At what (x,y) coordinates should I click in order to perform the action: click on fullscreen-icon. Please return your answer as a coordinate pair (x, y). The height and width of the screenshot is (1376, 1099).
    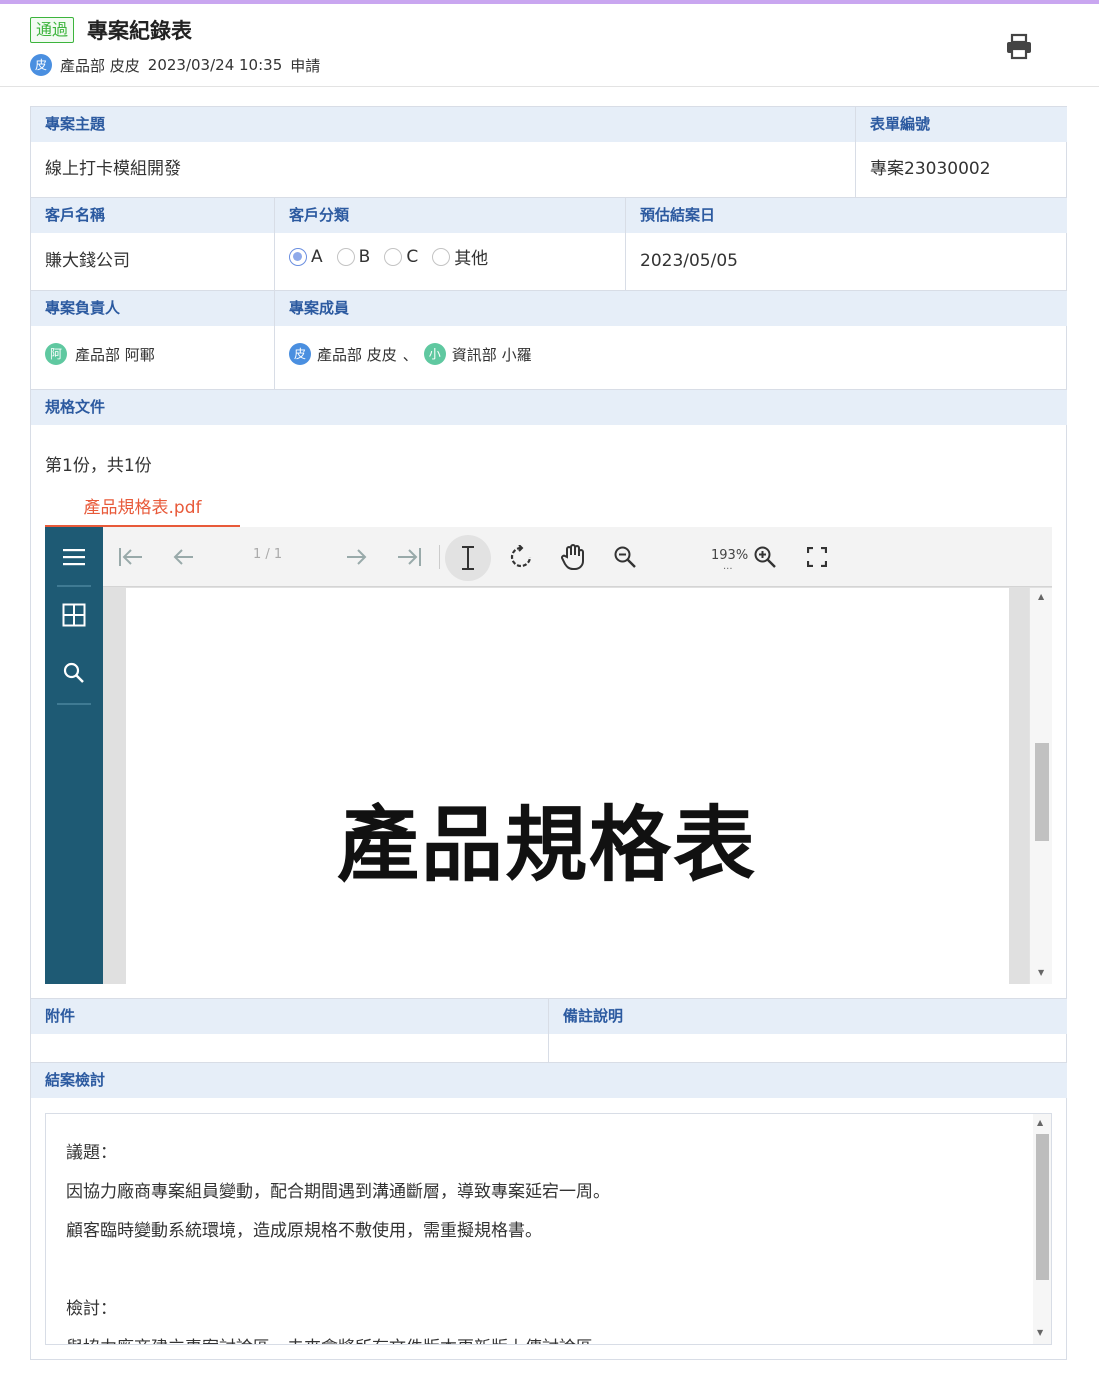
    Looking at the image, I should click on (817, 557).